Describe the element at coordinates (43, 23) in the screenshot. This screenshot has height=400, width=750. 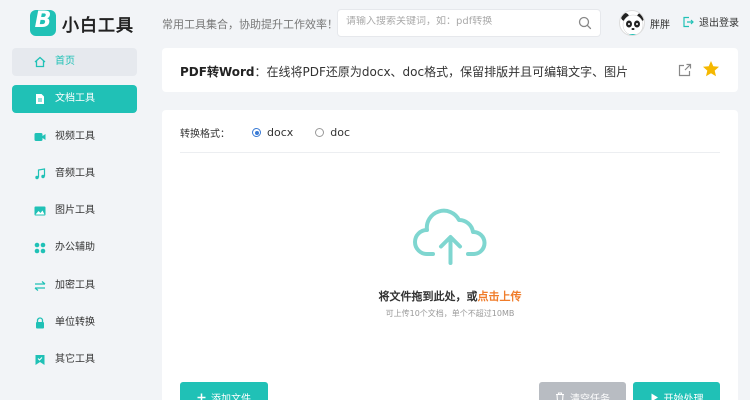
I see `logo-icon: B` at that location.